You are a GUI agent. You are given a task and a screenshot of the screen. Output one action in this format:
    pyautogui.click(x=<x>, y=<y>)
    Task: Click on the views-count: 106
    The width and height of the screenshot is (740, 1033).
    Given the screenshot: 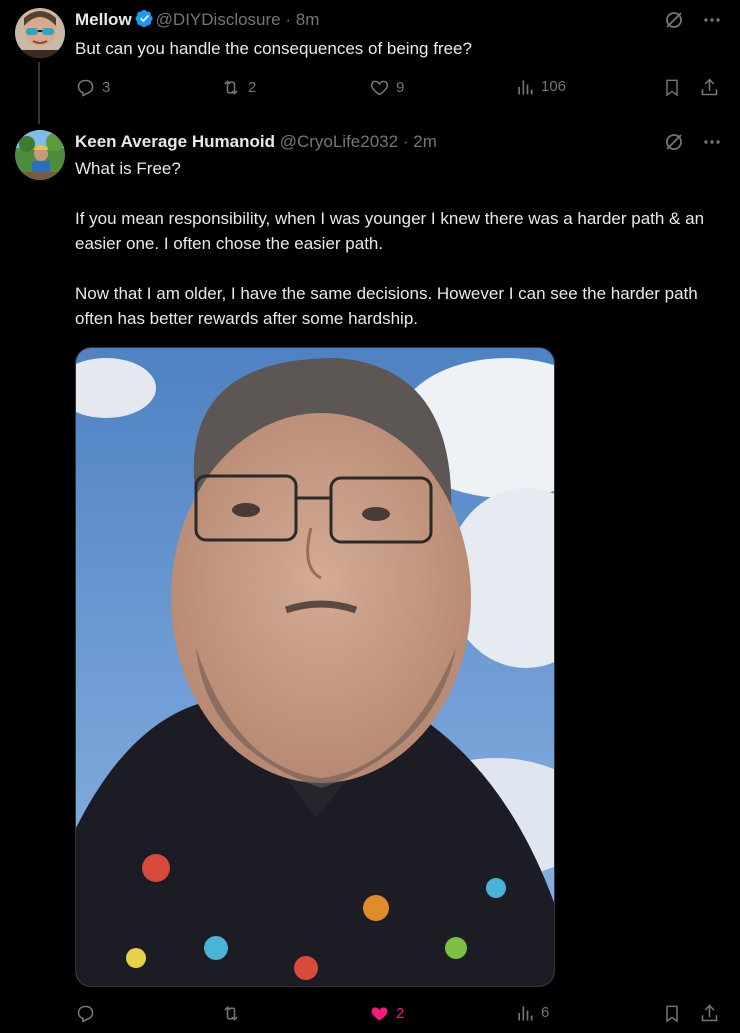 What is the action you would take?
    pyautogui.click(x=554, y=86)
    